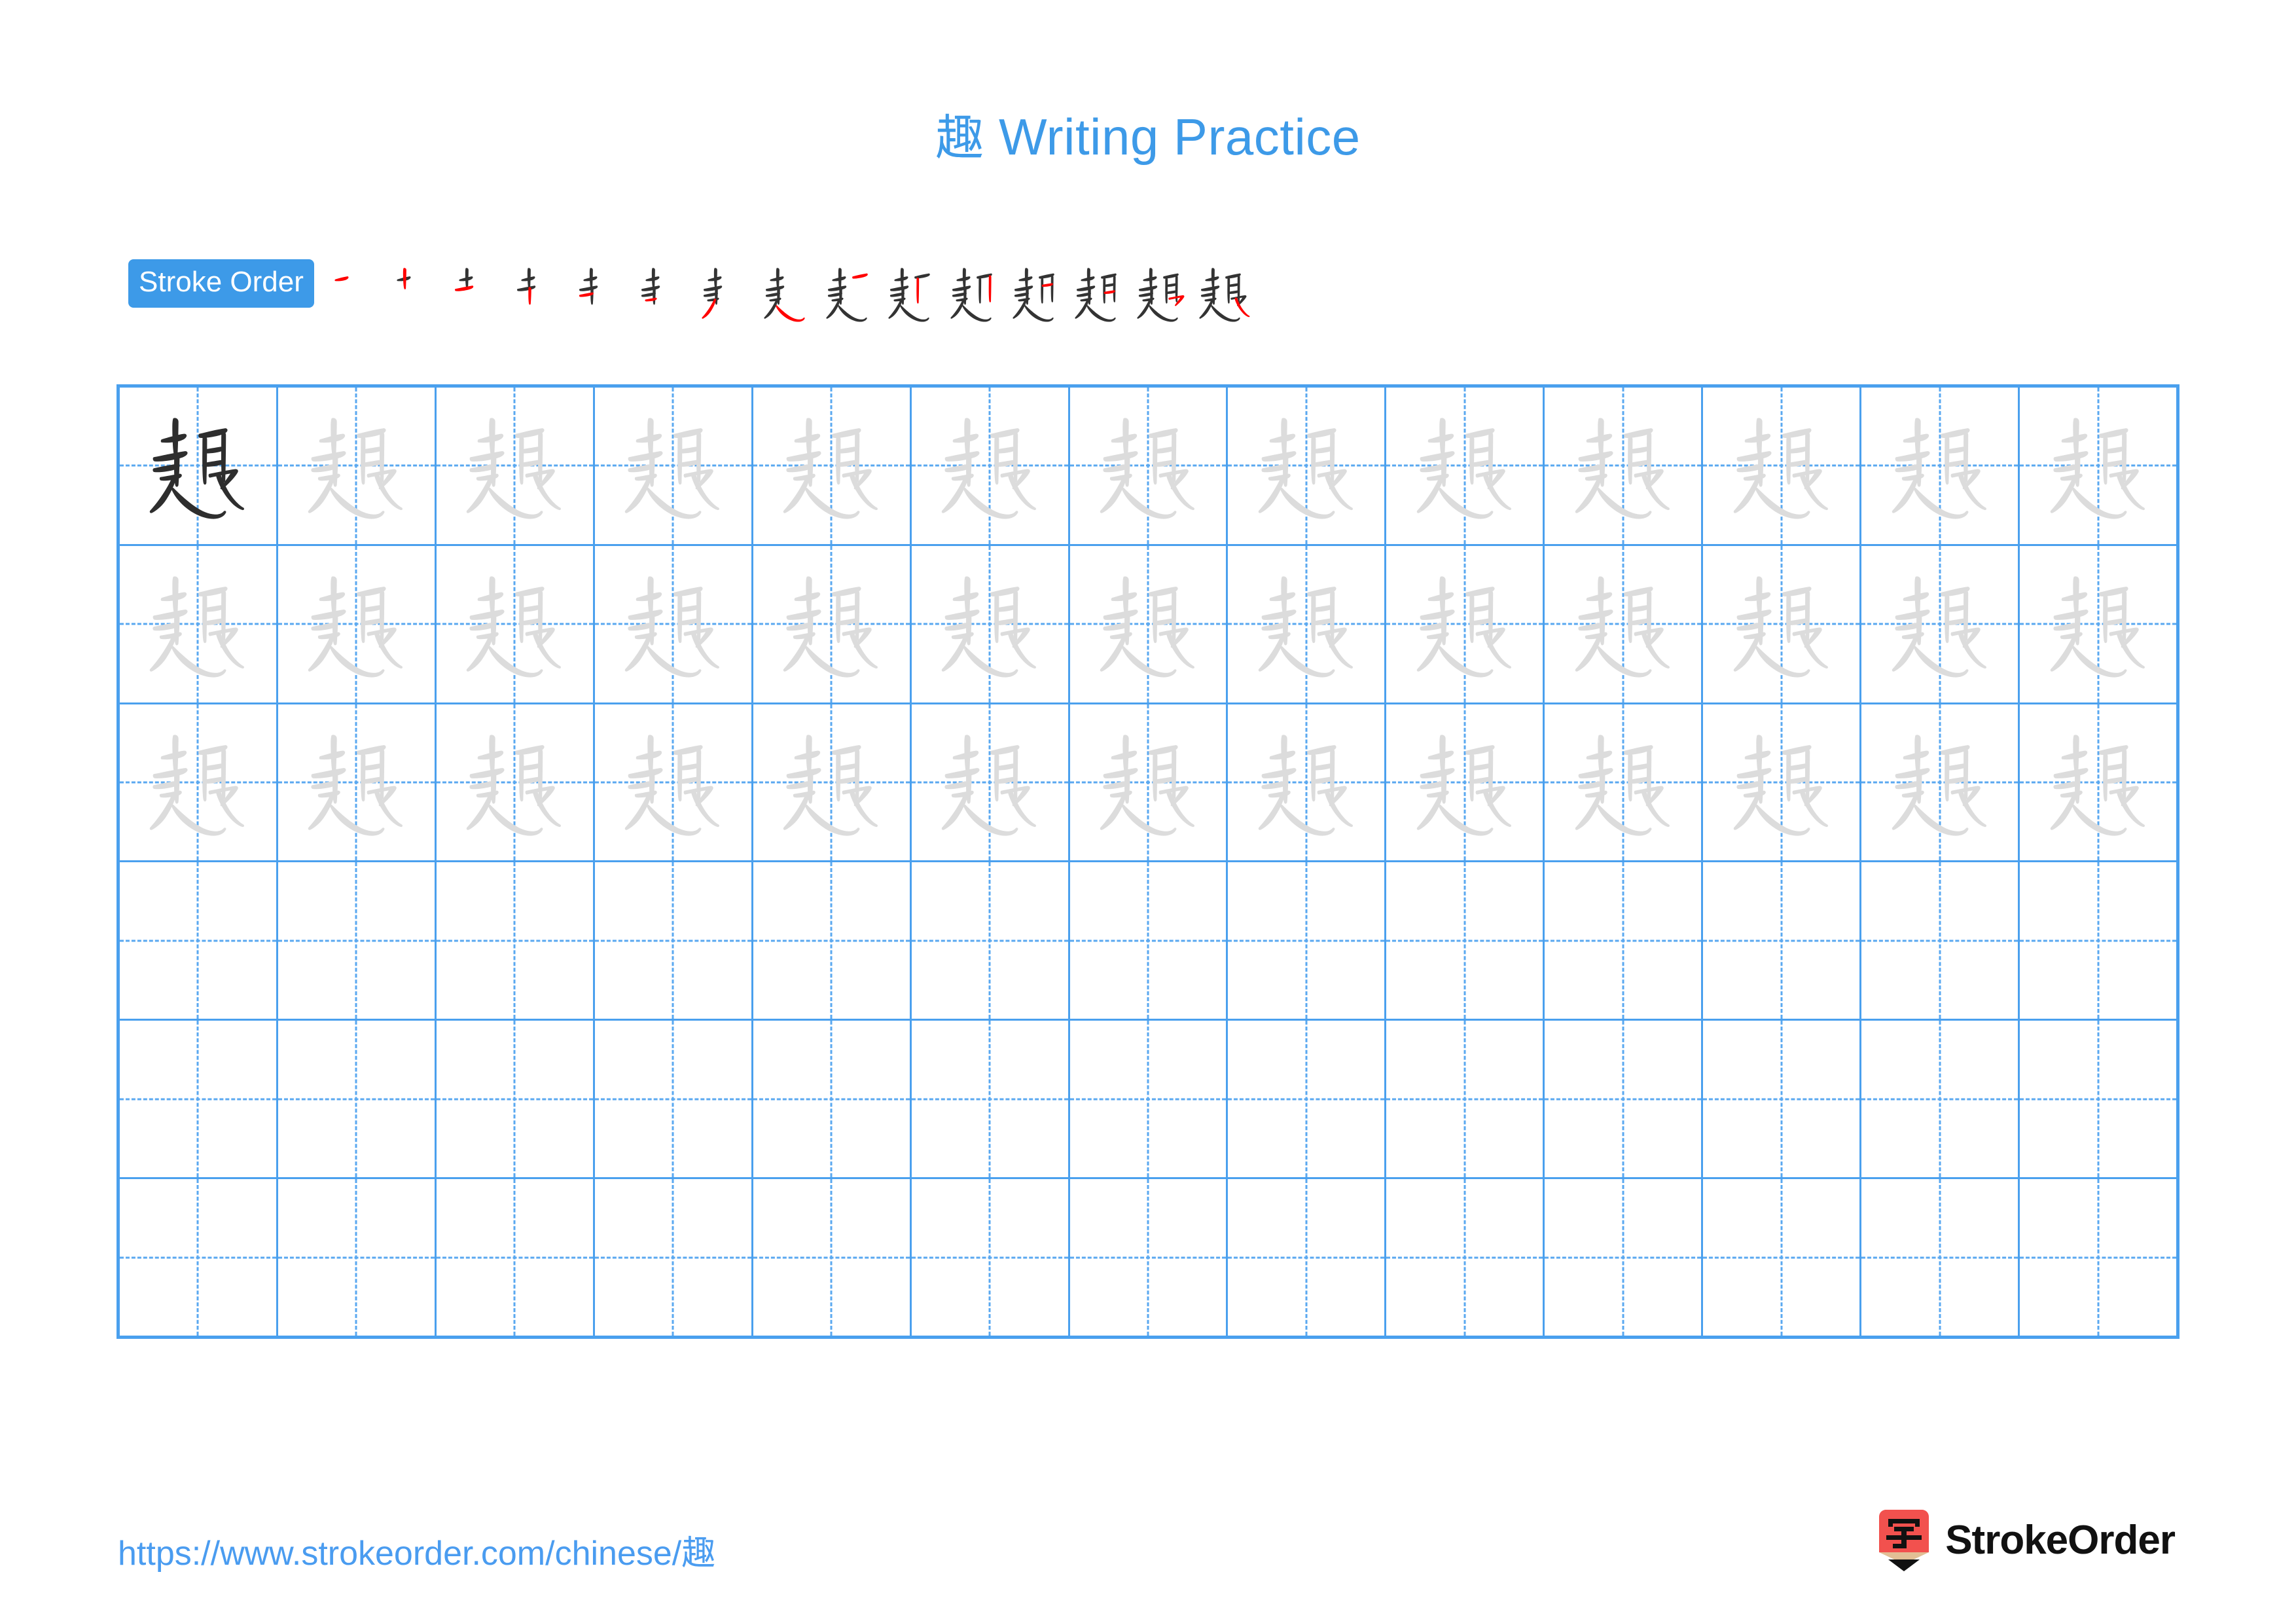 The image size is (2296, 1623). Describe the element at coordinates (2026, 1540) in the screenshot. I see `brand-logo: StrokeOrder` at that location.